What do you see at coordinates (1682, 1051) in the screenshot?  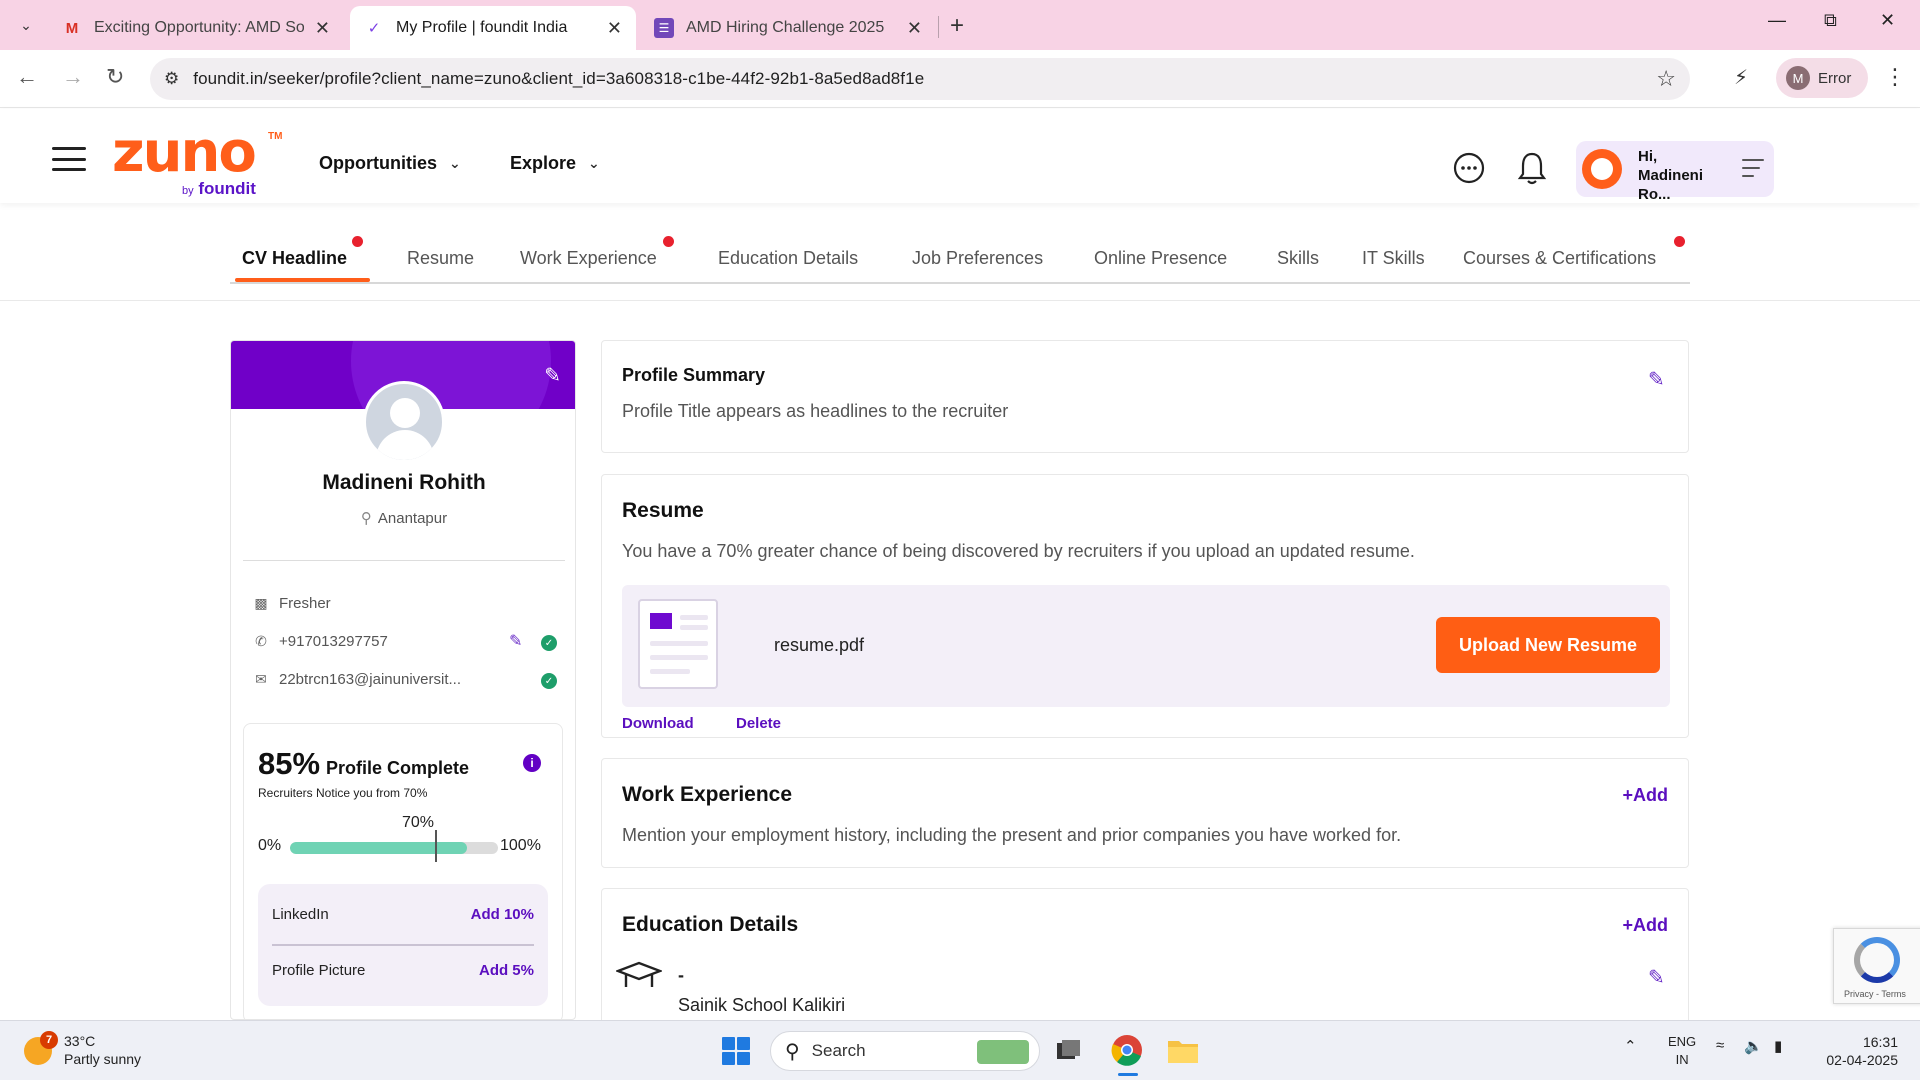 I see `language-indicator: ENG IN` at bounding box center [1682, 1051].